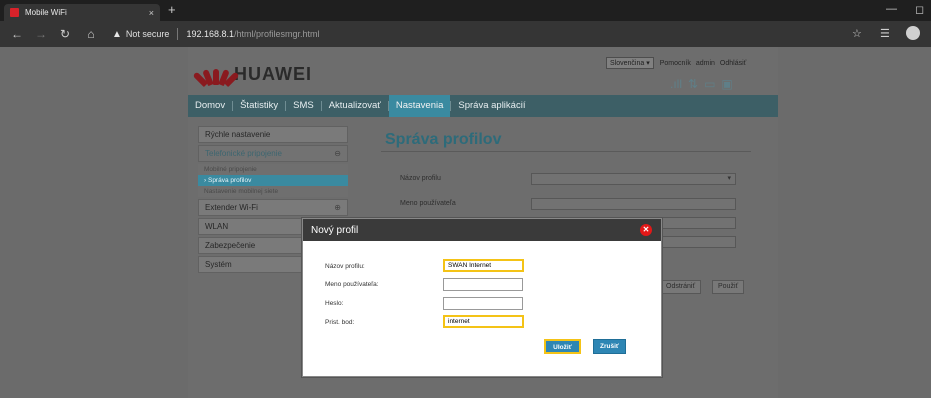  What do you see at coordinates (609, 346) in the screenshot?
I see `cancel-button: Zrušiť` at bounding box center [609, 346].